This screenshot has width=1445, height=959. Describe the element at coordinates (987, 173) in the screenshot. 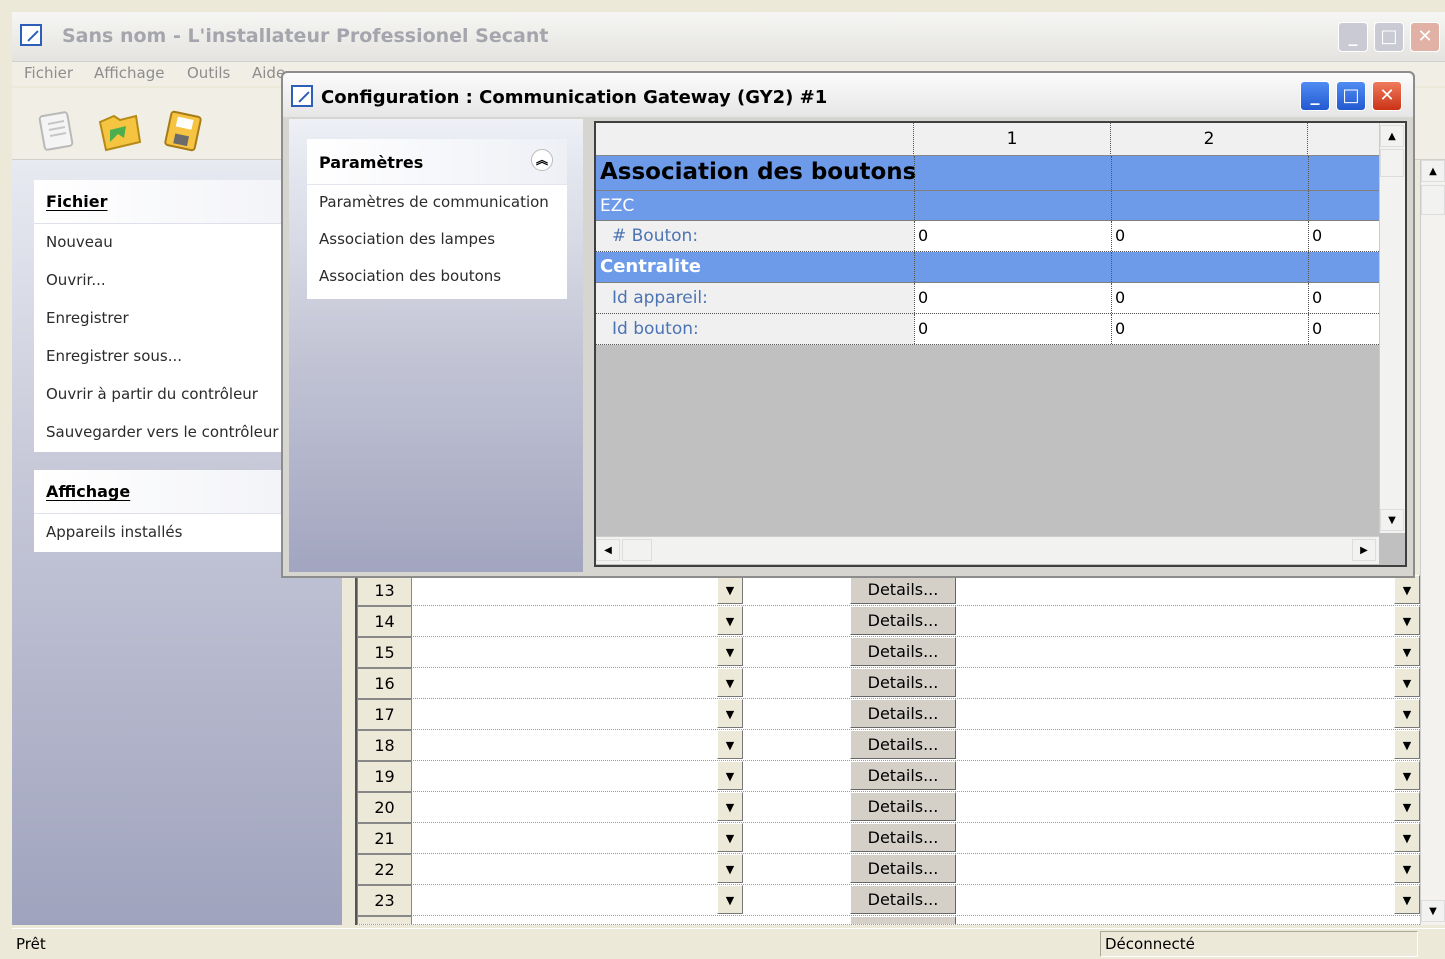

I see `section-band: Association des boutons` at that location.